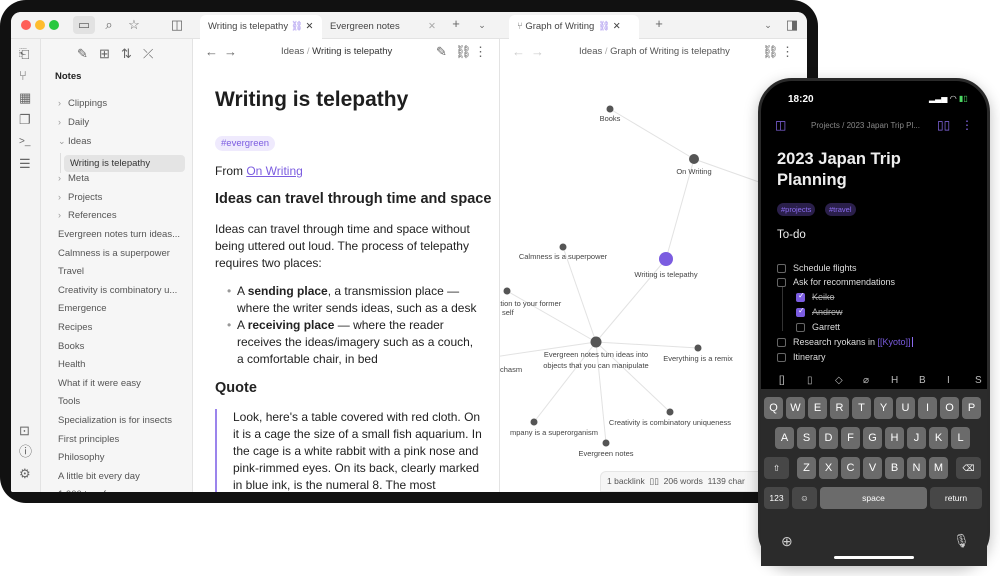 Image resolution: width=1000 pixels, height=576 pixels. Describe the element at coordinates (916, 438) in the screenshot. I see `key-j: J` at that location.